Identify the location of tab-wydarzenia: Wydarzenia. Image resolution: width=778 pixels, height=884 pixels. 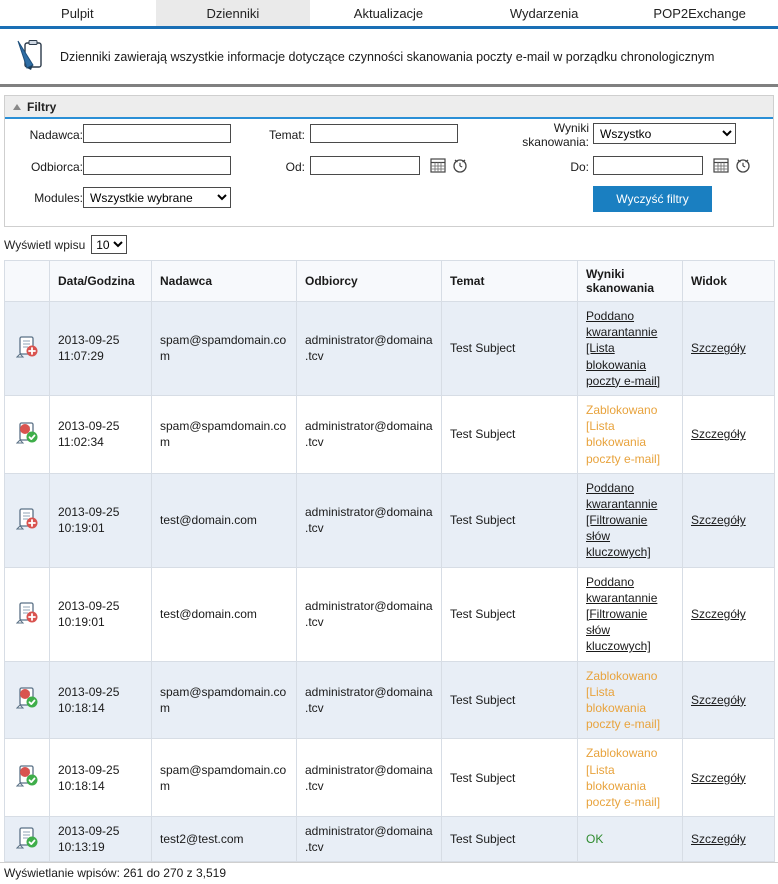
(544, 13).